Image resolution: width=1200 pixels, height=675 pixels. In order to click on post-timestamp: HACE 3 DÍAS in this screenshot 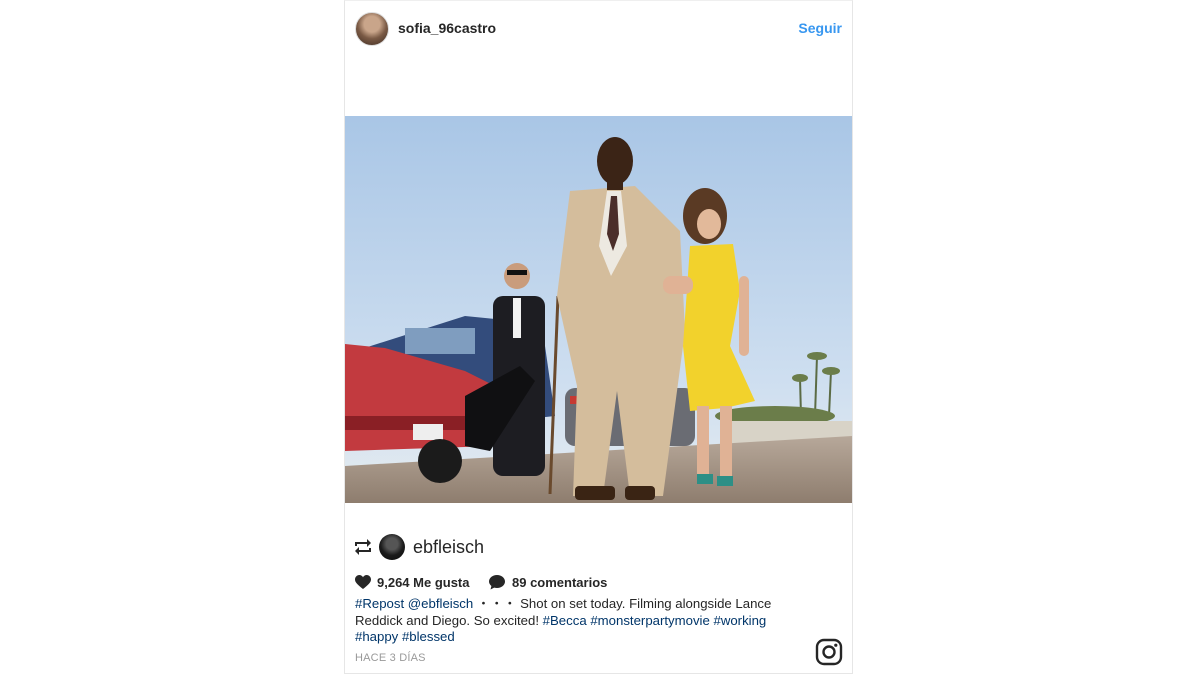, I will do `click(390, 658)`.